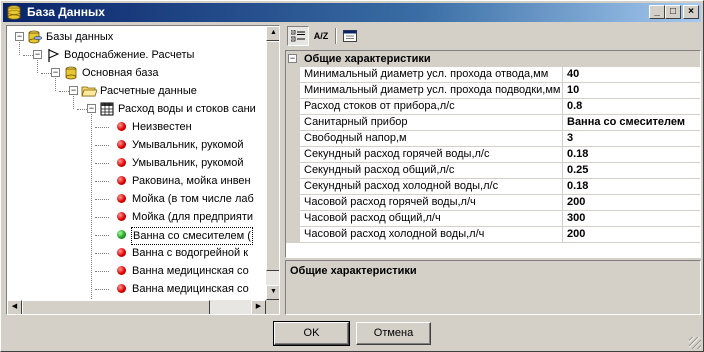  I want to click on tree-node: − Расход воды и стоков сани, so click(136, 109).